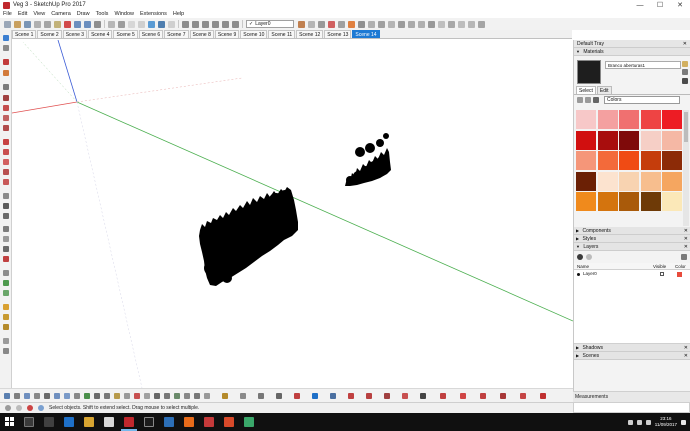 This screenshot has height=431, width=690. I want to click on material-name-field: Branco aberturas1, so click(643, 65).